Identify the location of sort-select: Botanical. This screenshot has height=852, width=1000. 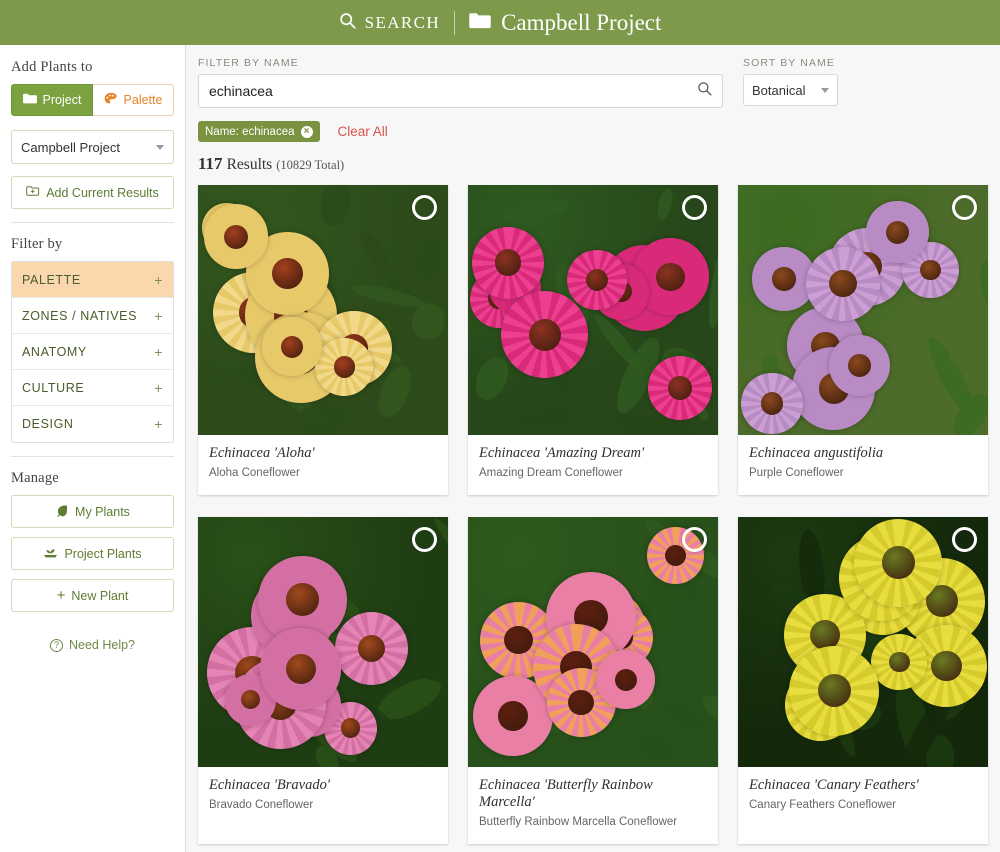
(790, 90).